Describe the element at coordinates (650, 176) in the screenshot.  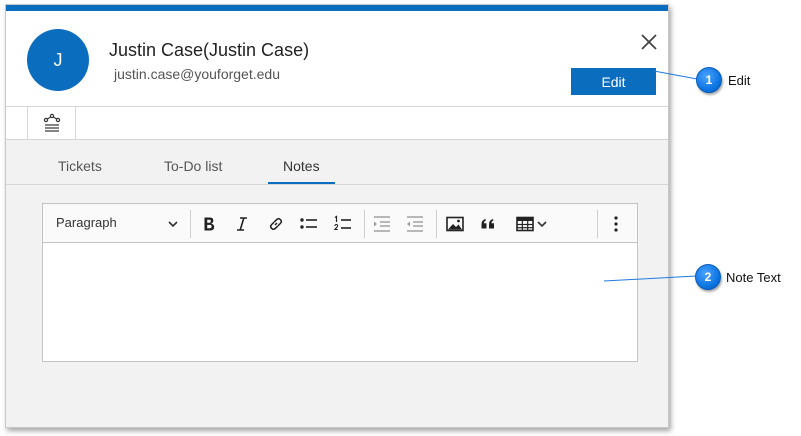
I see `callout-leader-lines` at that location.